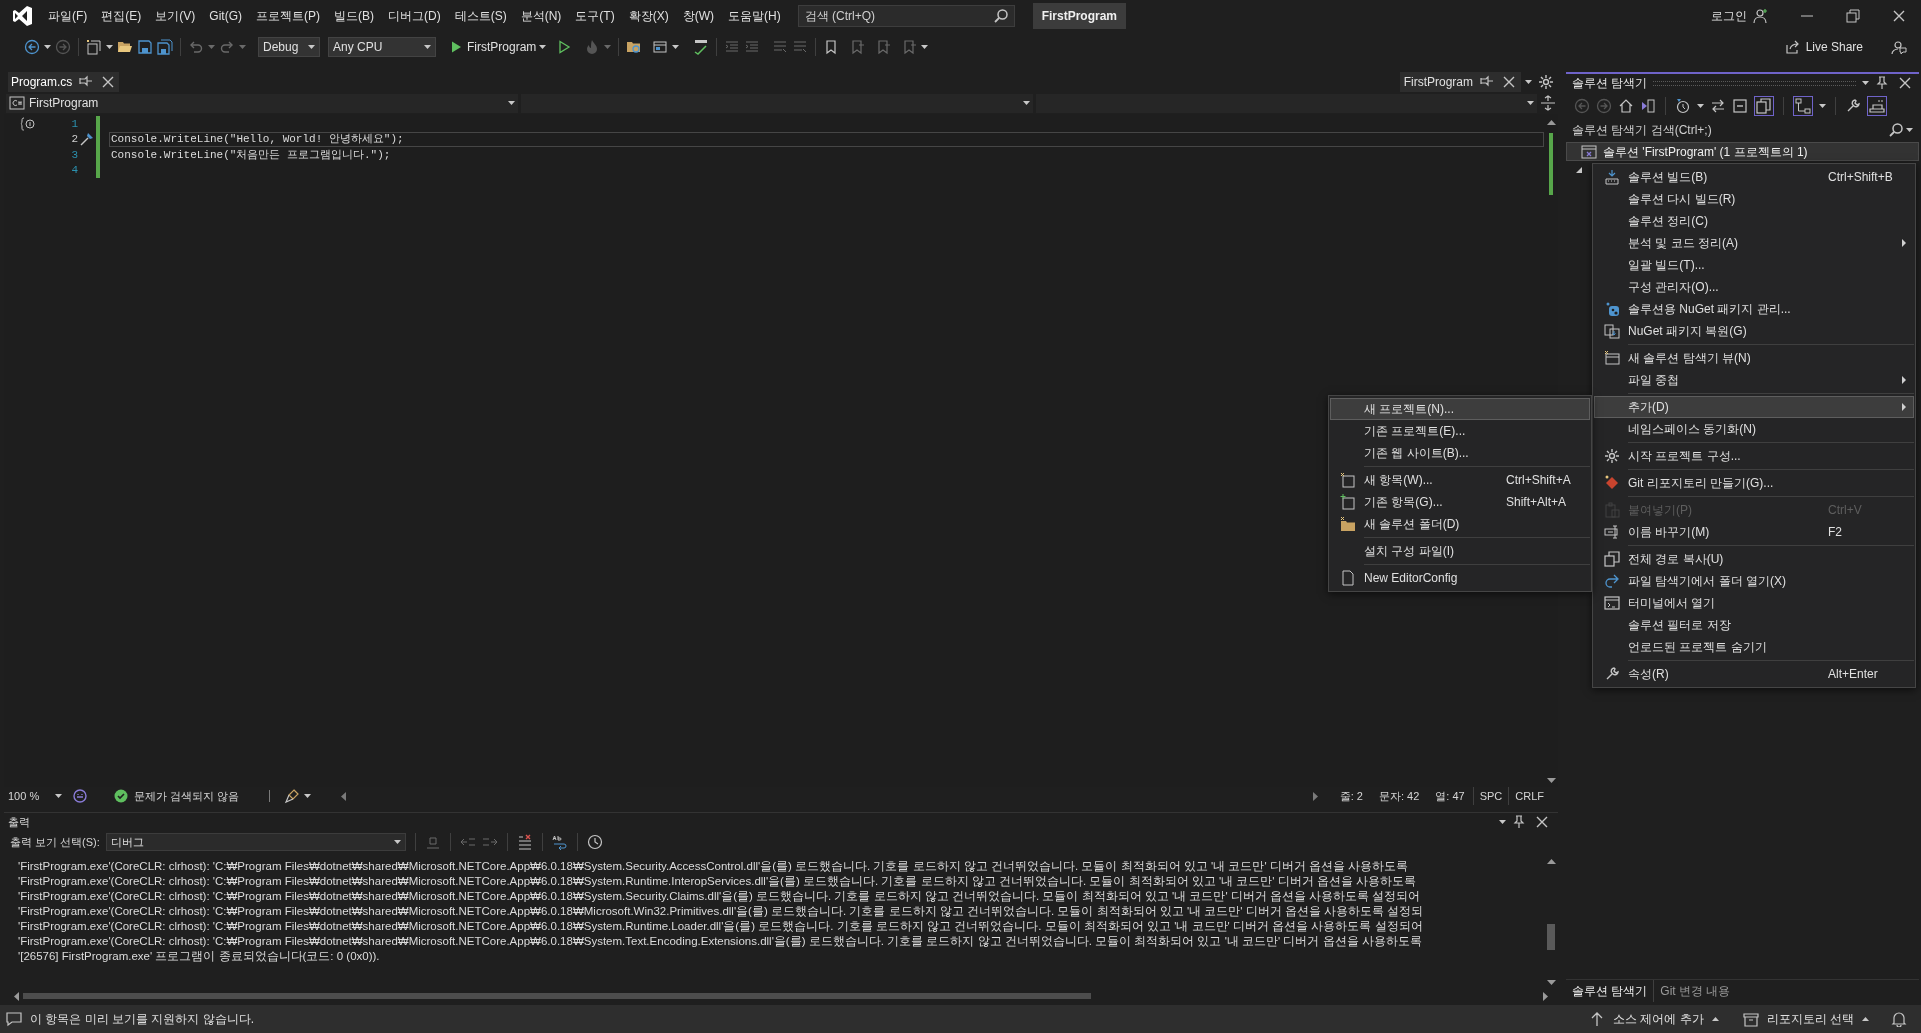  Describe the element at coordinates (906, 15) in the screenshot. I see `search-field: 검색 (Ctrl+Q)` at that location.